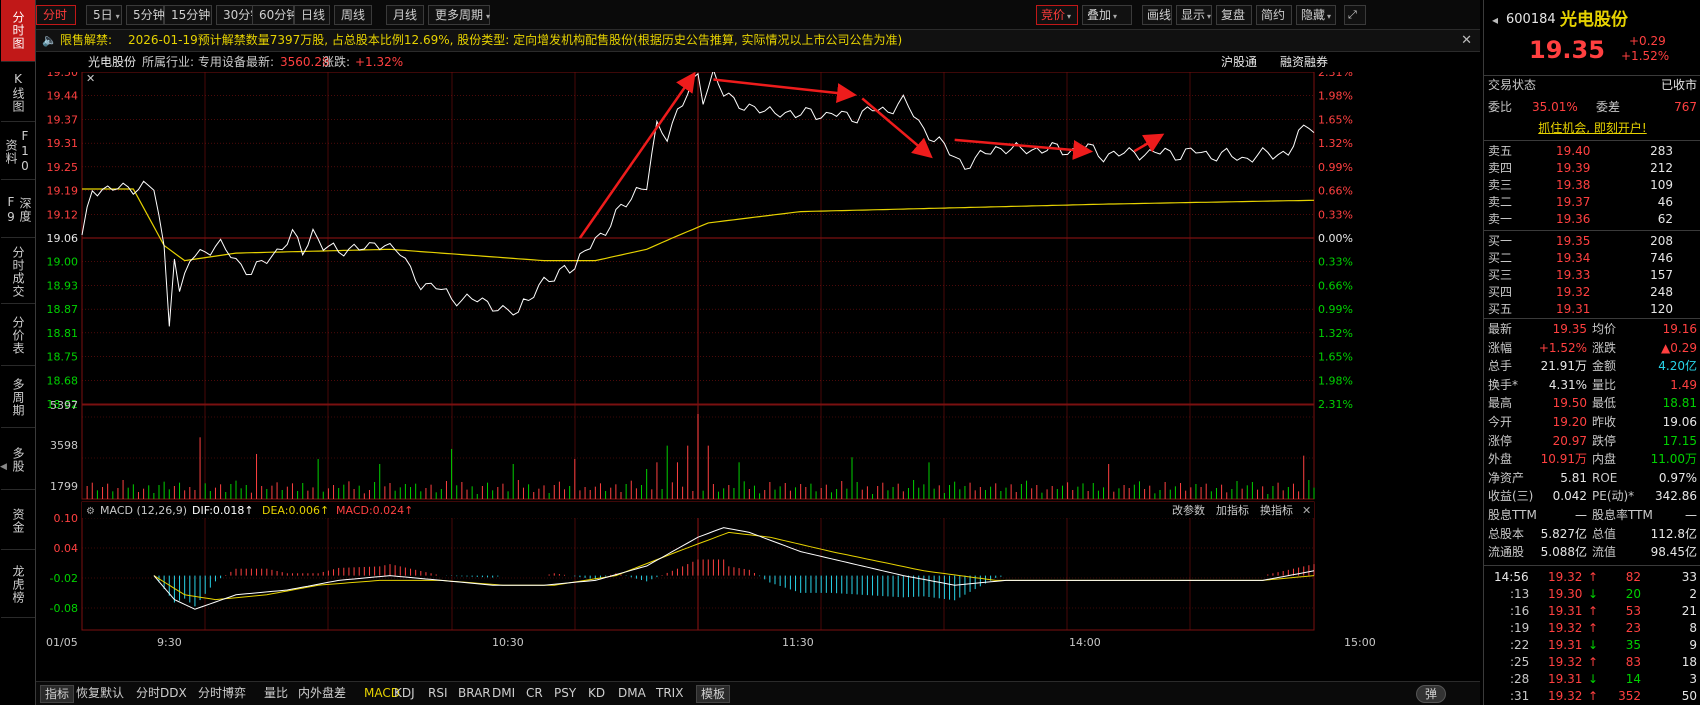 The height and width of the screenshot is (705, 1700). What do you see at coordinates (63, 309) in the screenshot?
I see `price-tick-label: 18.87` at bounding box center [63, 309].